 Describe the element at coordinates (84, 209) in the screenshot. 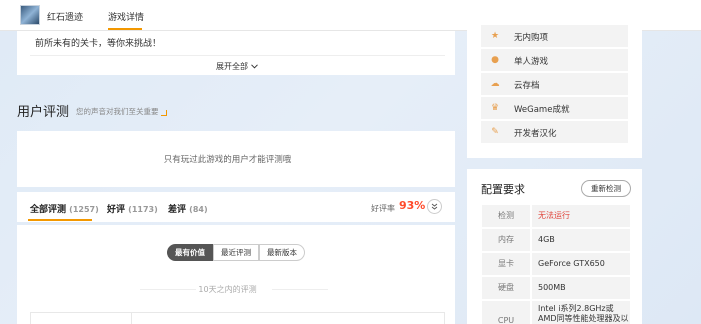

I see `tab-count: (1257)` at that location.